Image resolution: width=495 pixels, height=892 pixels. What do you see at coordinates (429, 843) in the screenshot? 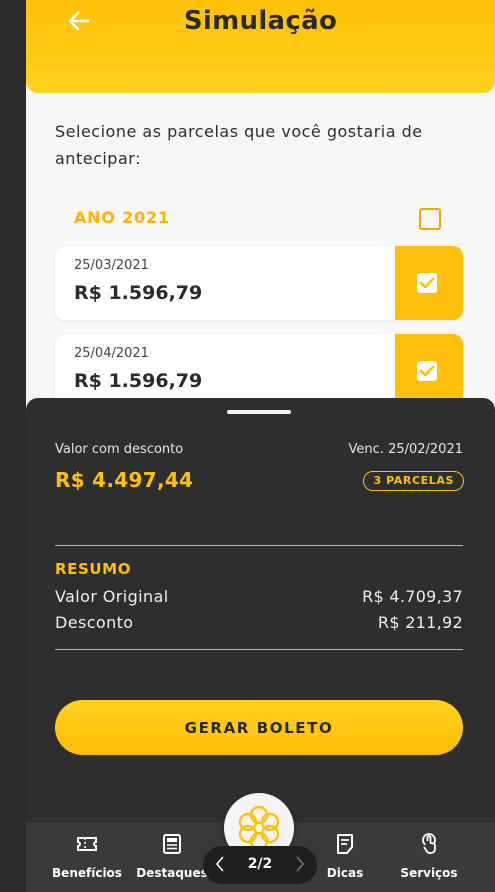
I see `hand-pointer-icon` at bounding box center [429, 843].